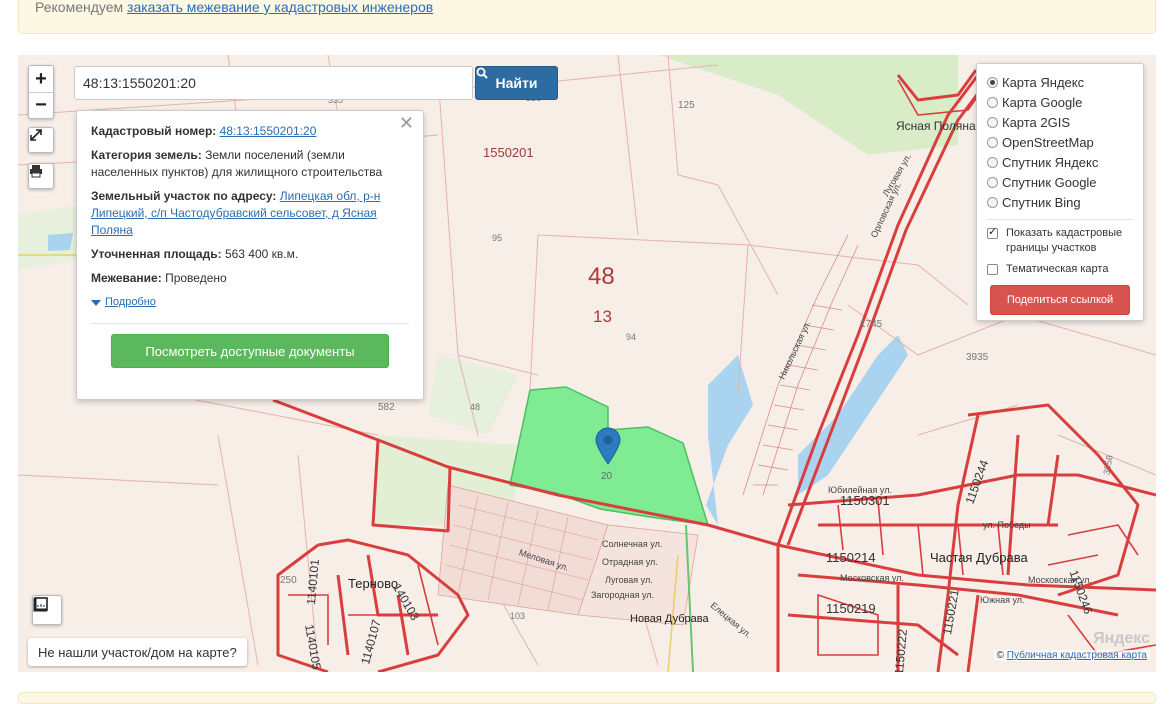  I want to click on parcel-label: 95, so click(497, 238).